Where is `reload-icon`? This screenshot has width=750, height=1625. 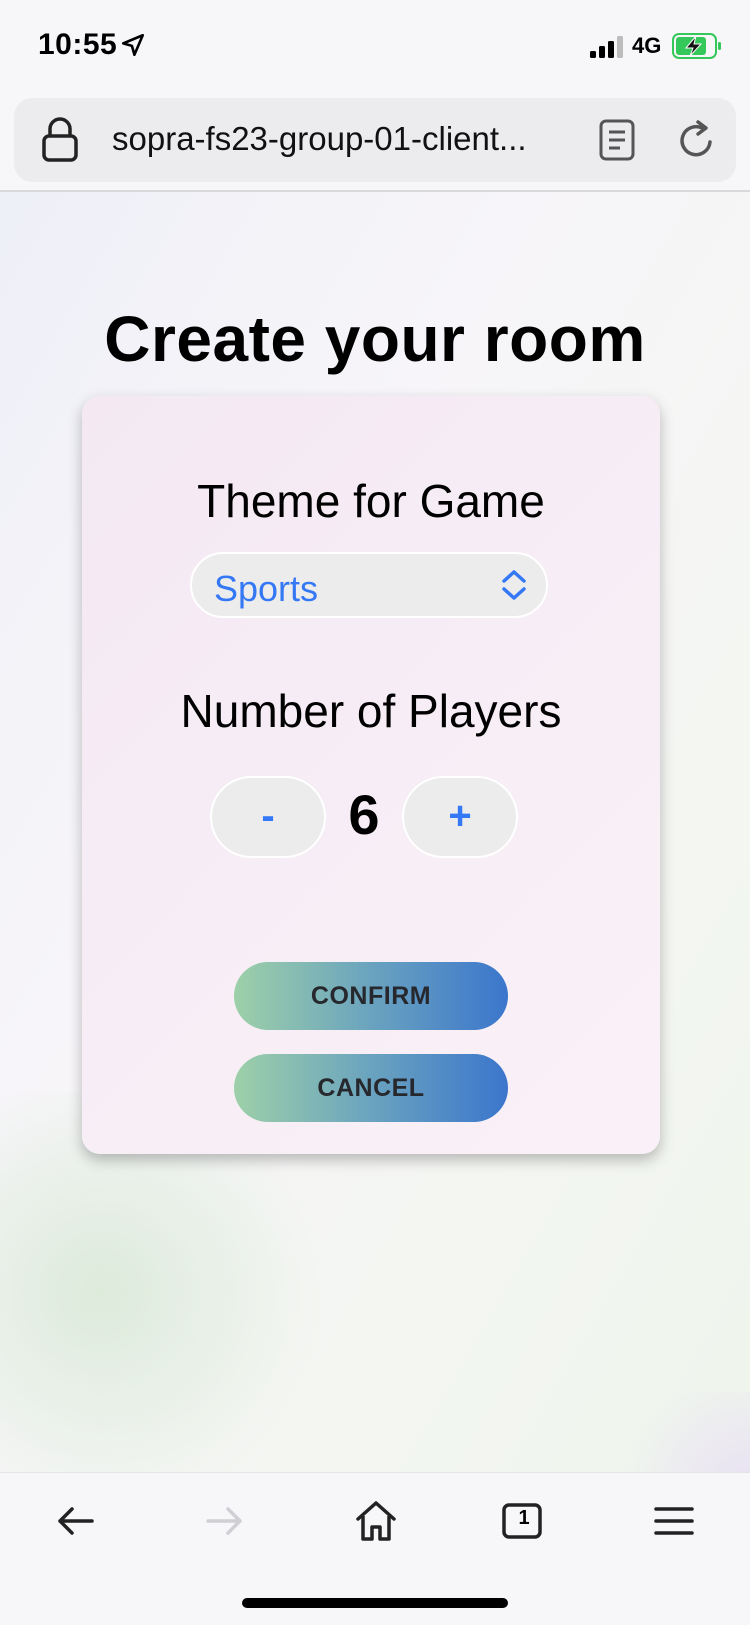 reload-icon is located at coordinates (696, 140).